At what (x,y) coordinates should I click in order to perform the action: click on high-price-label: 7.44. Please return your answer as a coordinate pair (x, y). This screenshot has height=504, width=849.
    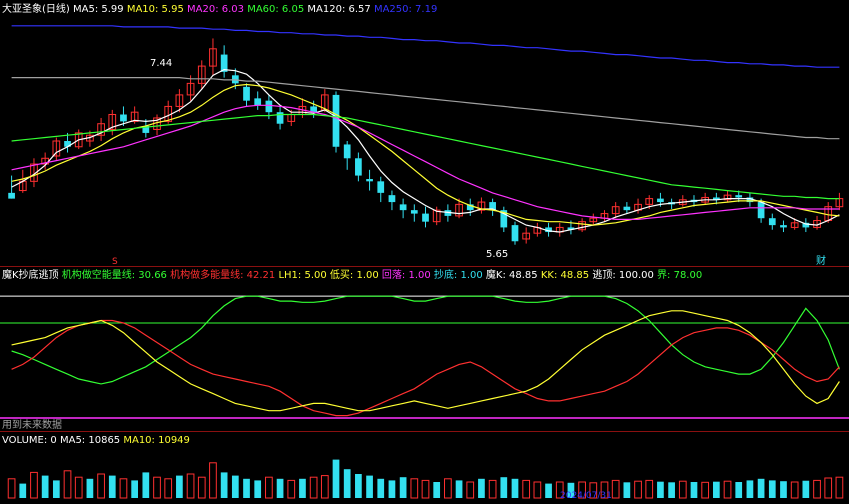
    Looking at the image, I should click on (161, 63).